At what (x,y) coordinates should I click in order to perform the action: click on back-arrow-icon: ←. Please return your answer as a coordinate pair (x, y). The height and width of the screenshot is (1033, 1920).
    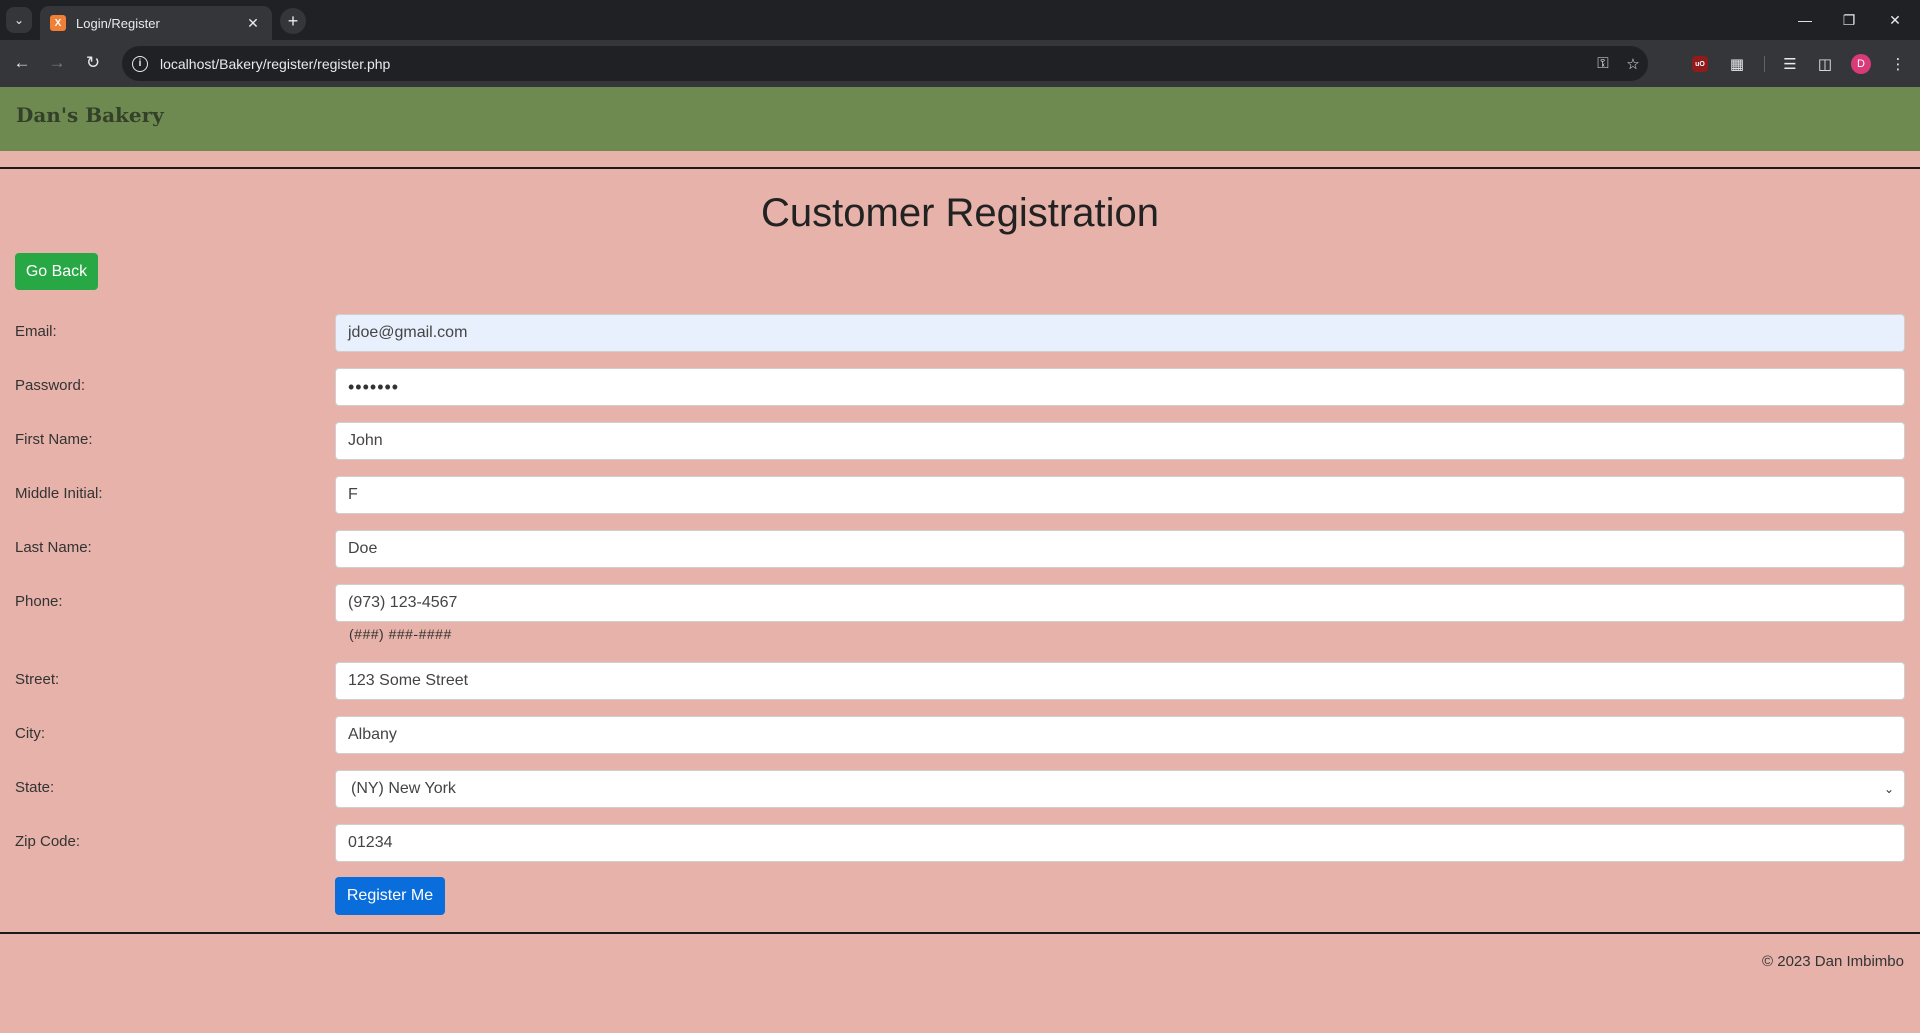
    Looking at the image, I should click on (22, 63).